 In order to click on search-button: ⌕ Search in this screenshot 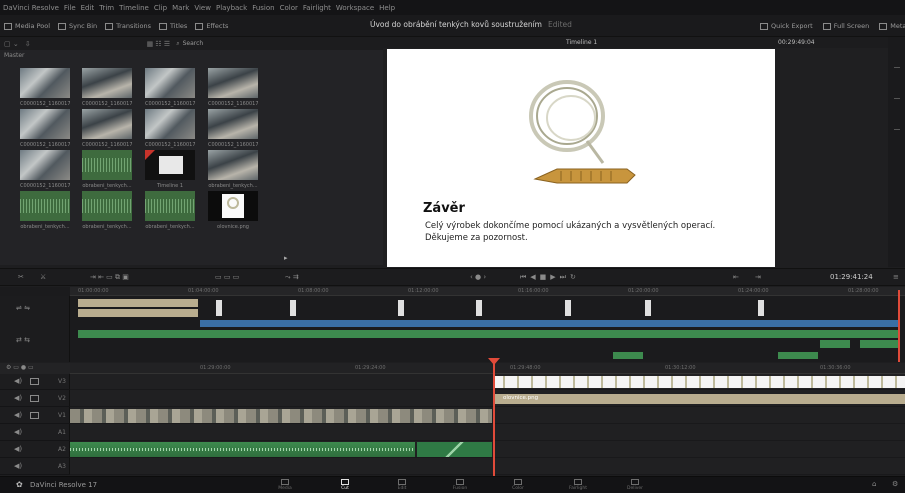, I will do `click(189, 44)`.